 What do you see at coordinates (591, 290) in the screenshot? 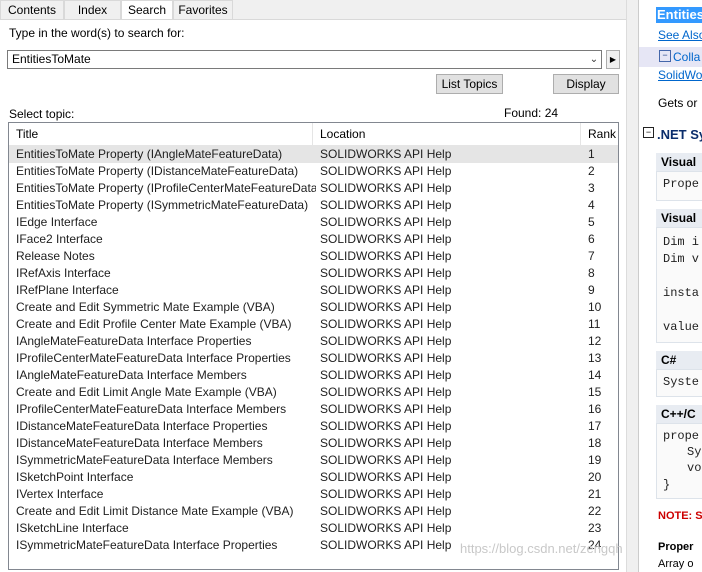
I see `cell-rank: 9` at bounding box center [591, 290].